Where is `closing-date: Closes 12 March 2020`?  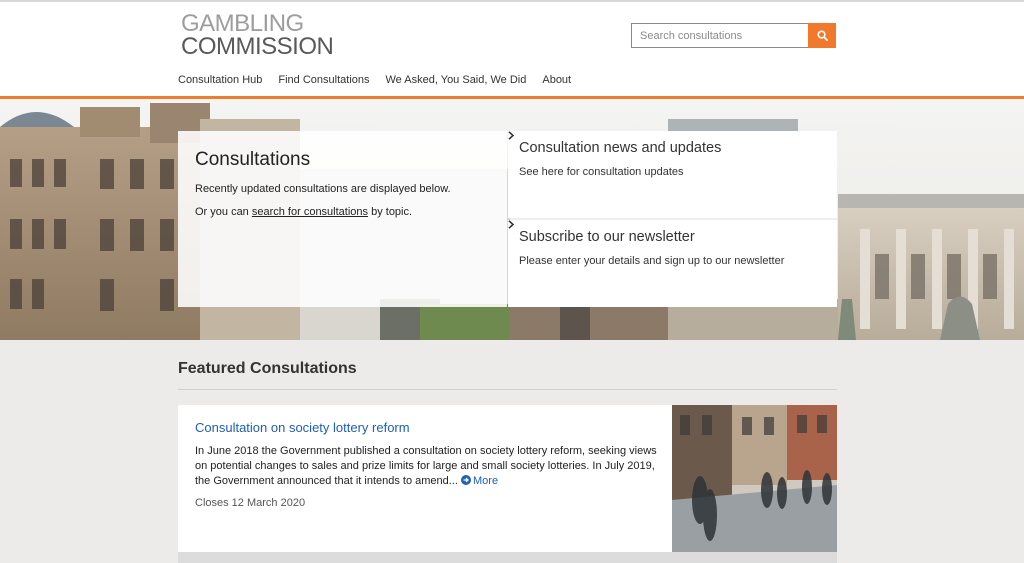
closing-date: Closes 12 March 2020 is located at coordinates (250, 503).